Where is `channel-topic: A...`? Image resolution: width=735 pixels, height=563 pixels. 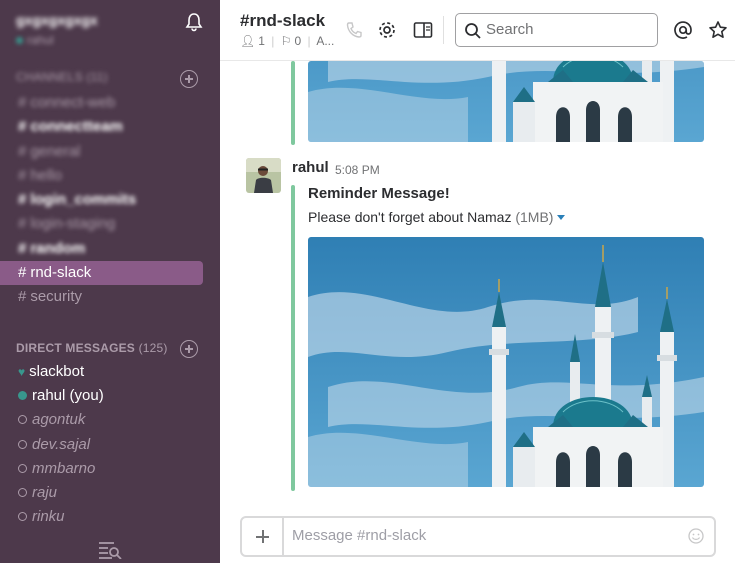 channel-topic: A... is located at coordinates (325, 41).